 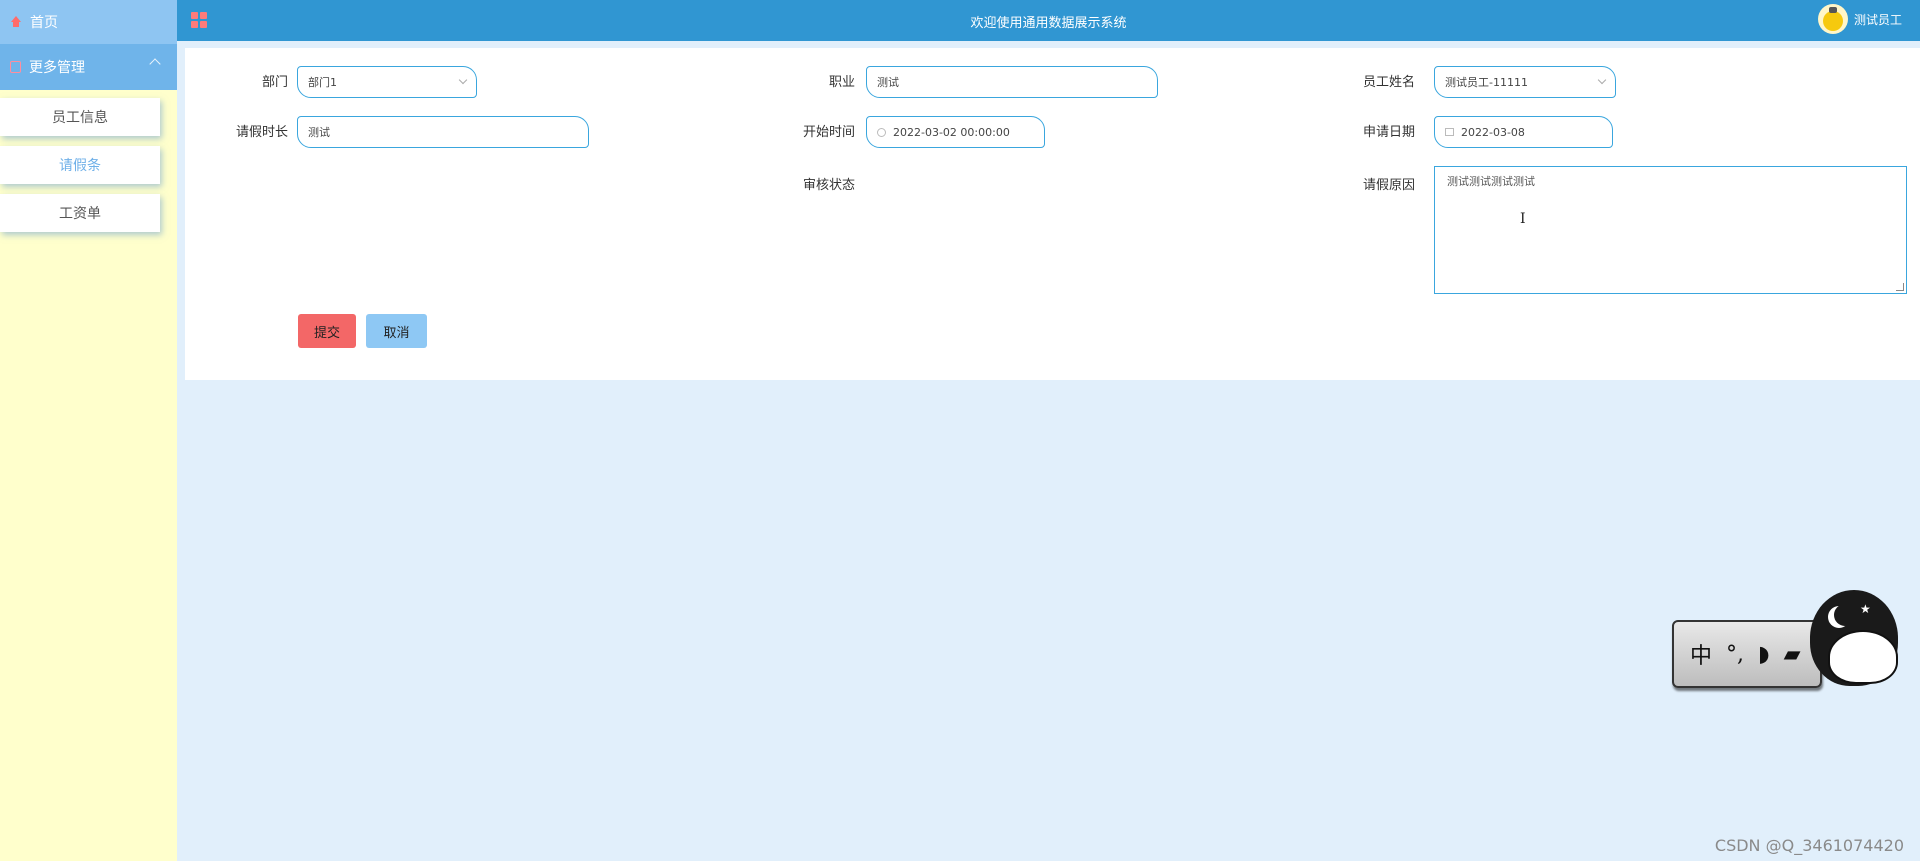 I want to click on sidebar: 首页 更多管理 员工信息 请假条 工资单, so click(x=88, y=430).